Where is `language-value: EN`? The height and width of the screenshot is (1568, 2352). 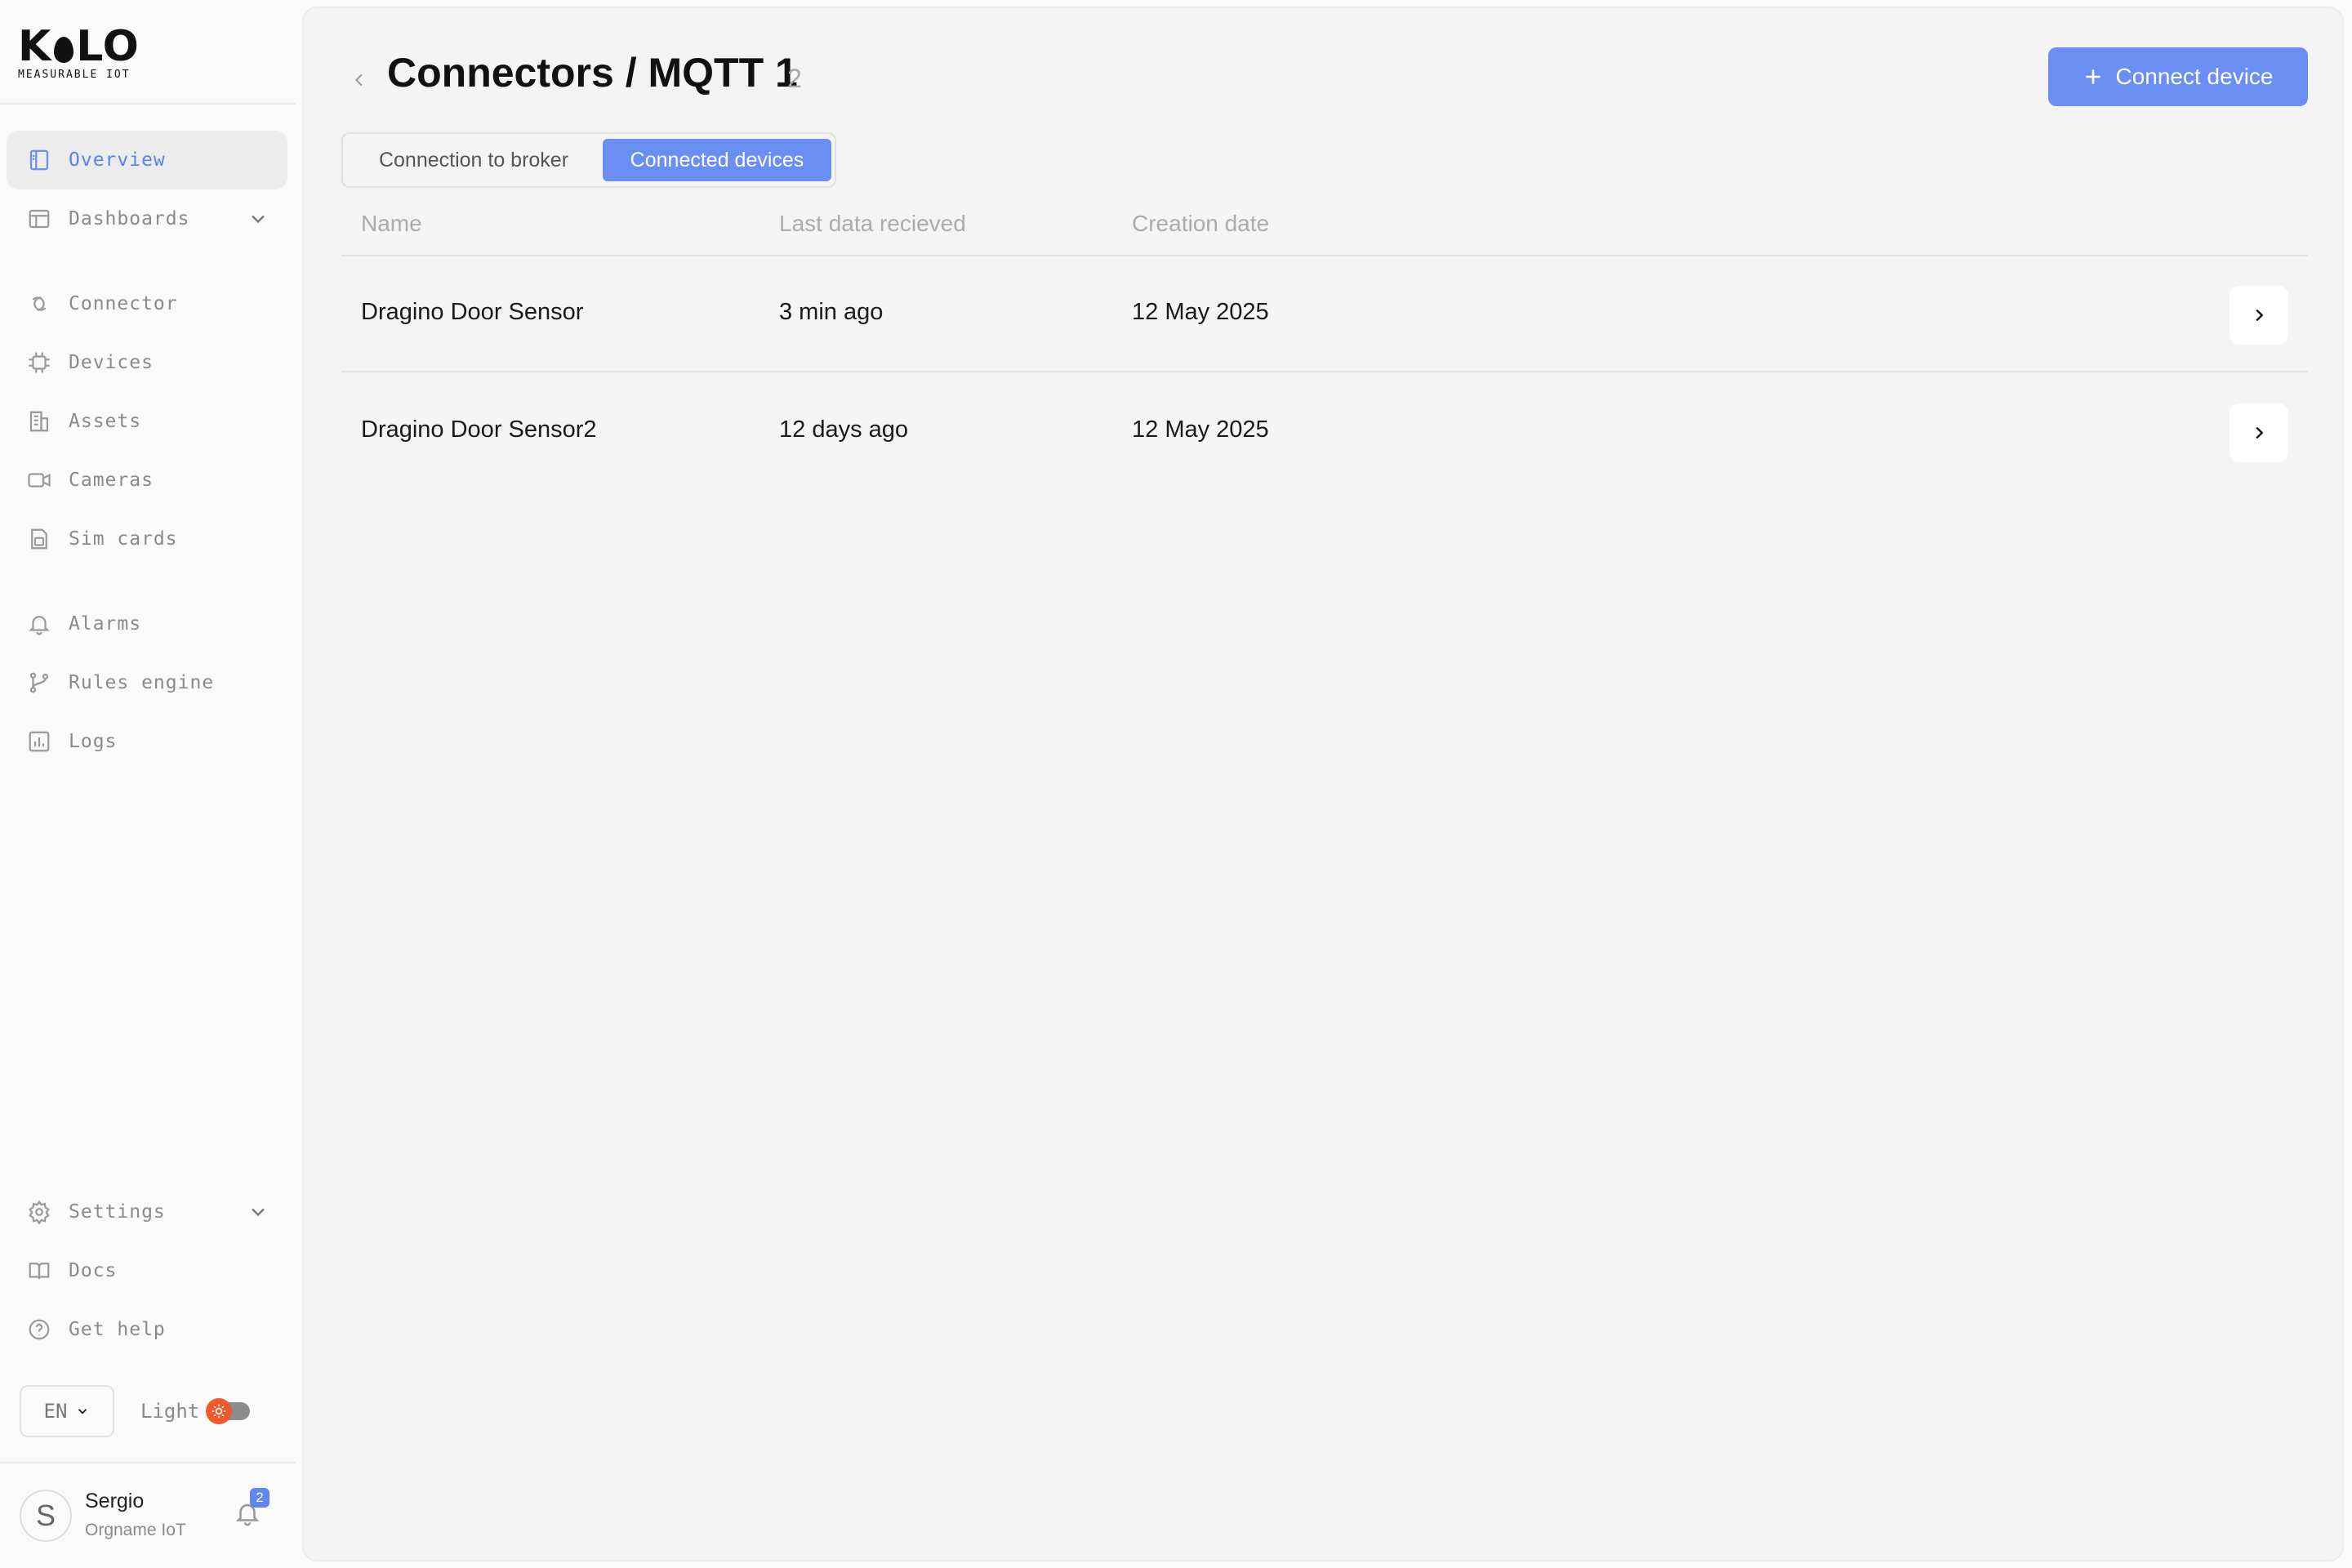
language-value: EN is located at coordinates (55, 1411).